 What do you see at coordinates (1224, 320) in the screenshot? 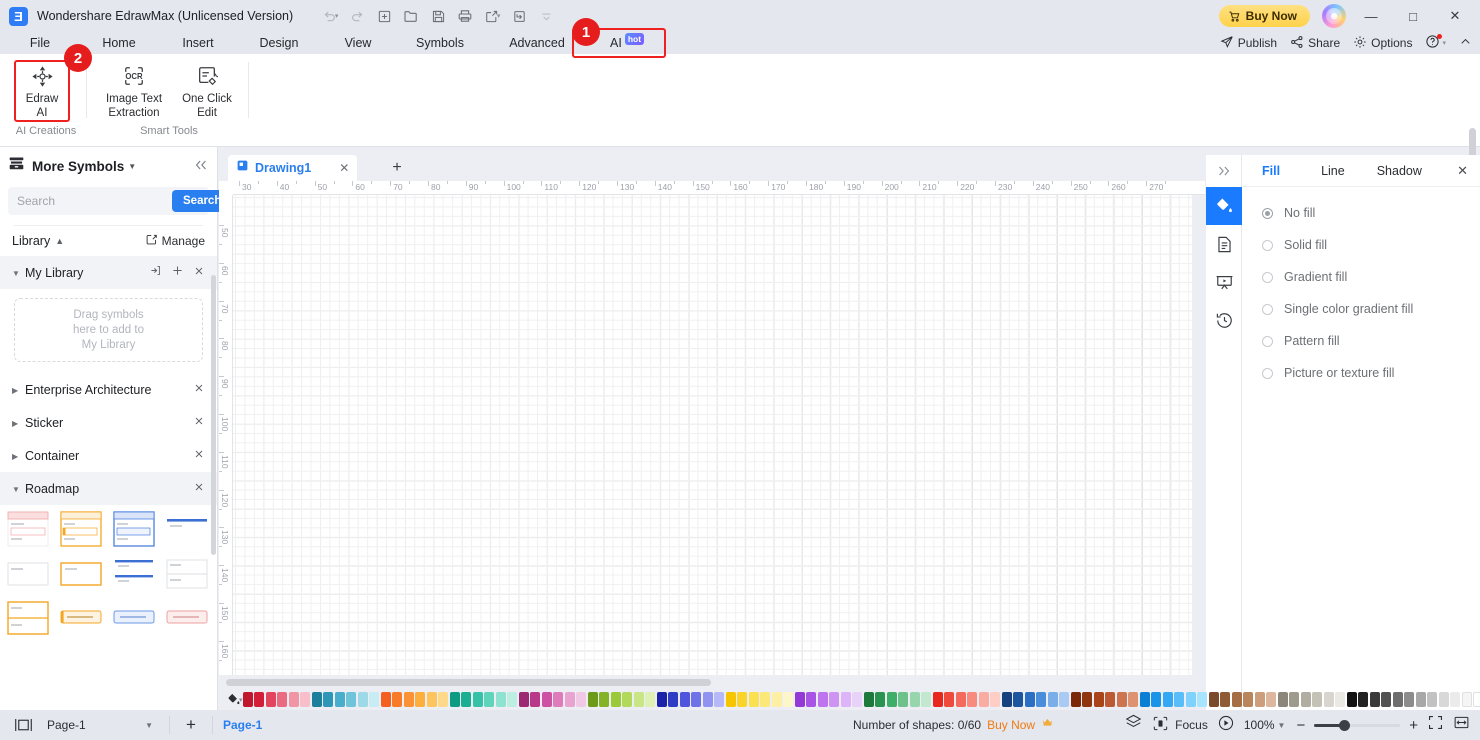
I see `history-icon` at bounding box center [1224, 320].